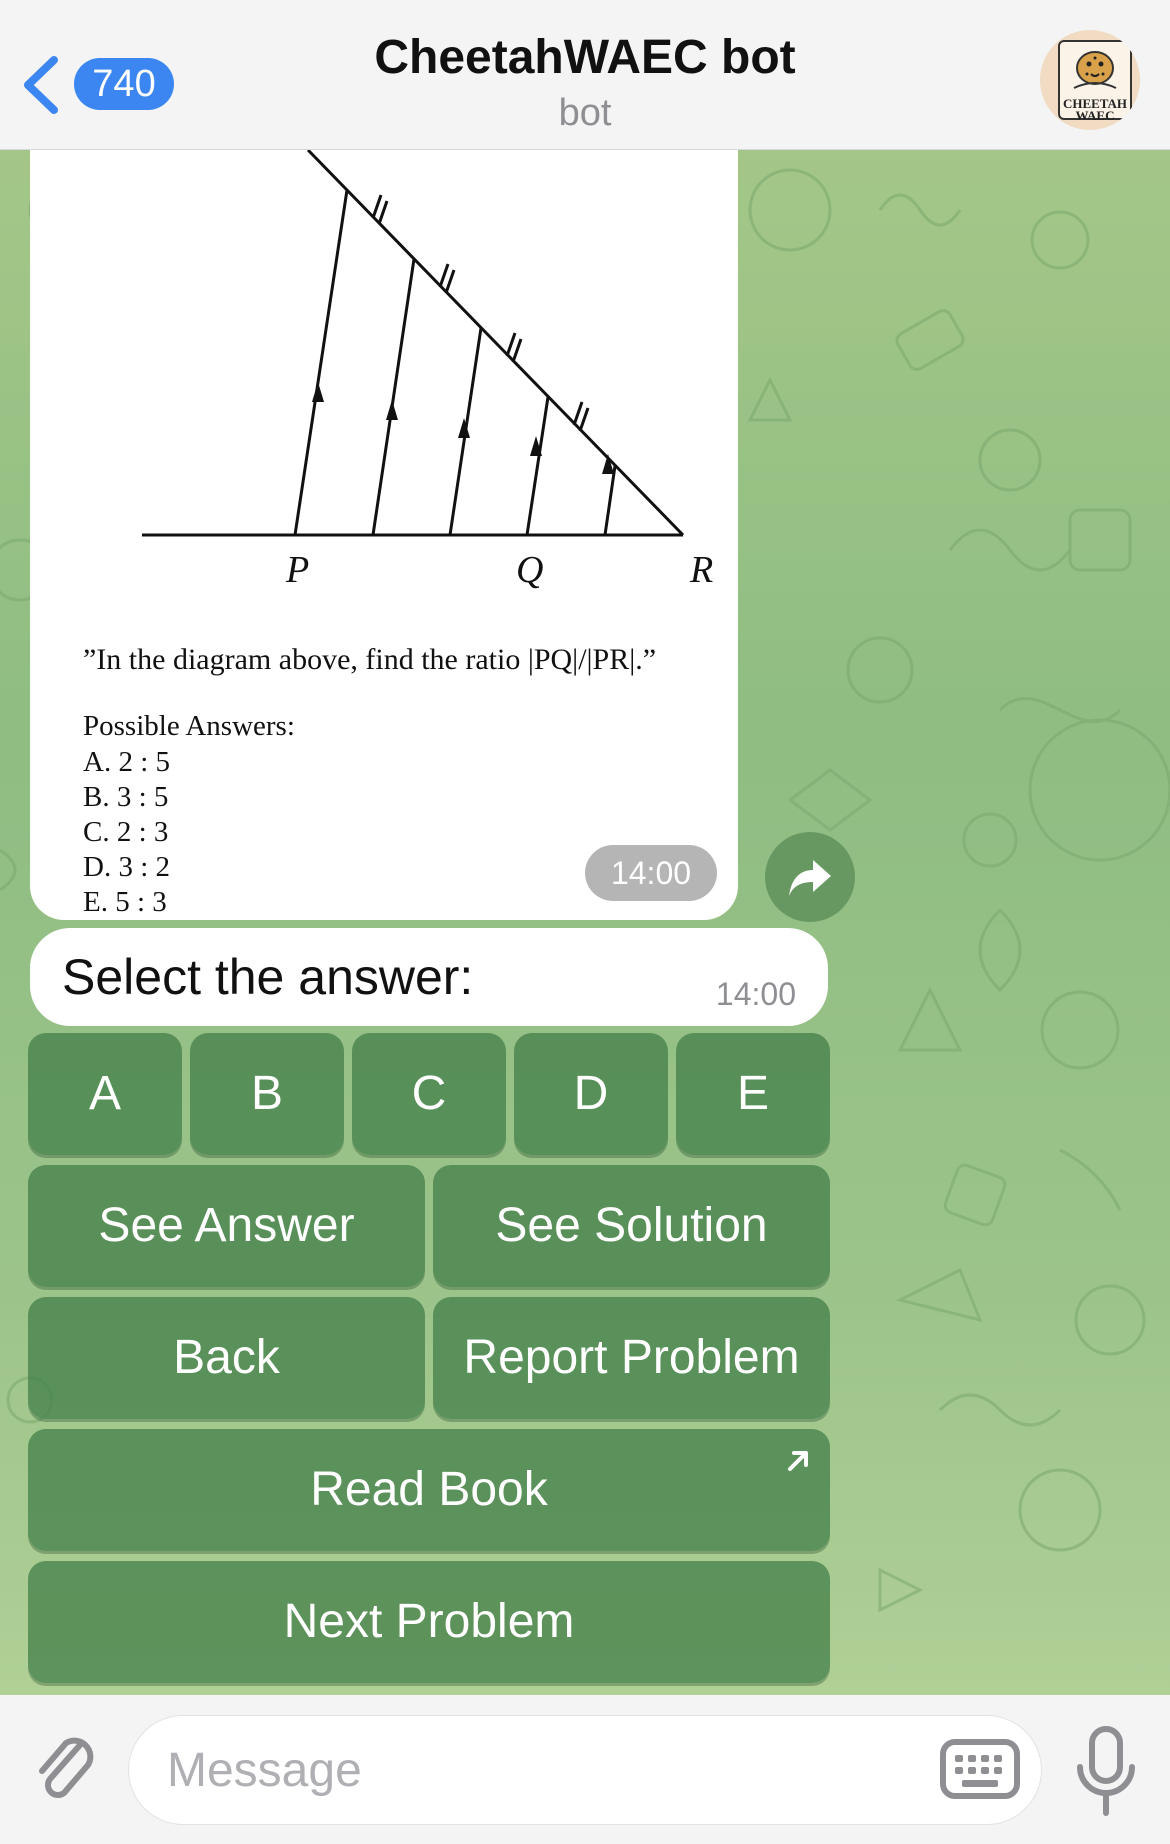  I want to click on answer-option: A. 2 : 5, so click(126, 762).